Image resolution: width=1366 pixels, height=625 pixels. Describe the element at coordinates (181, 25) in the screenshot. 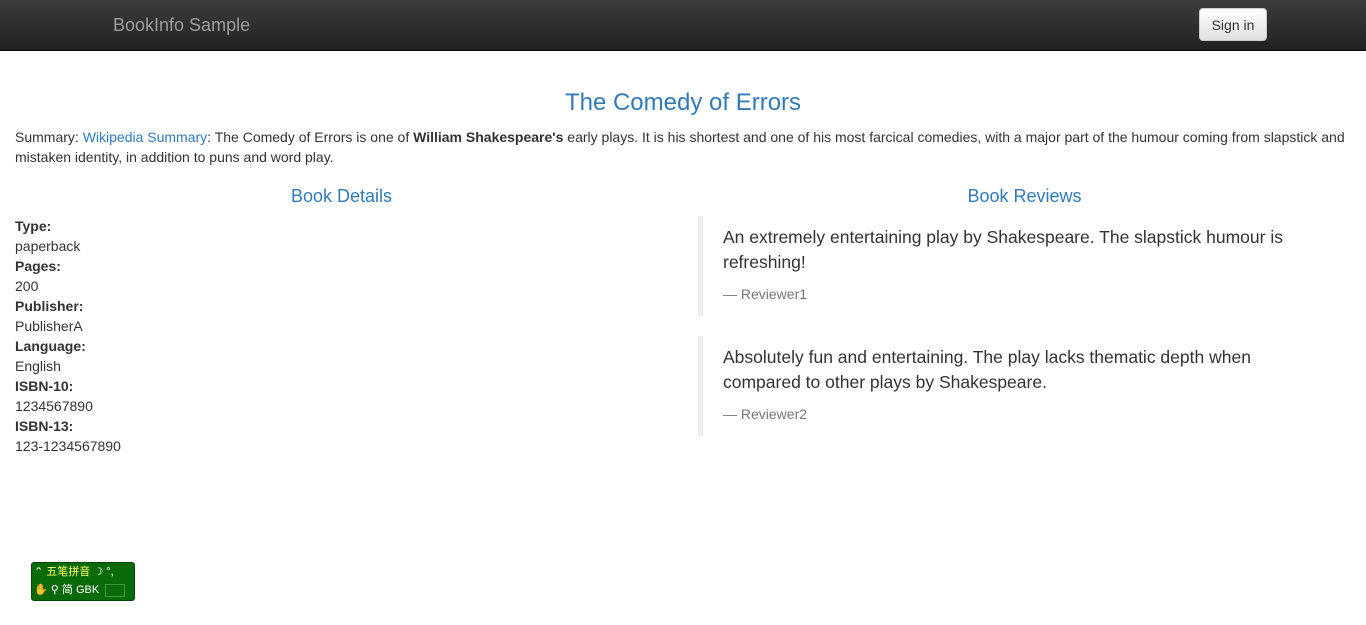

I see `brand-link: BookInfo Sample` at that location.